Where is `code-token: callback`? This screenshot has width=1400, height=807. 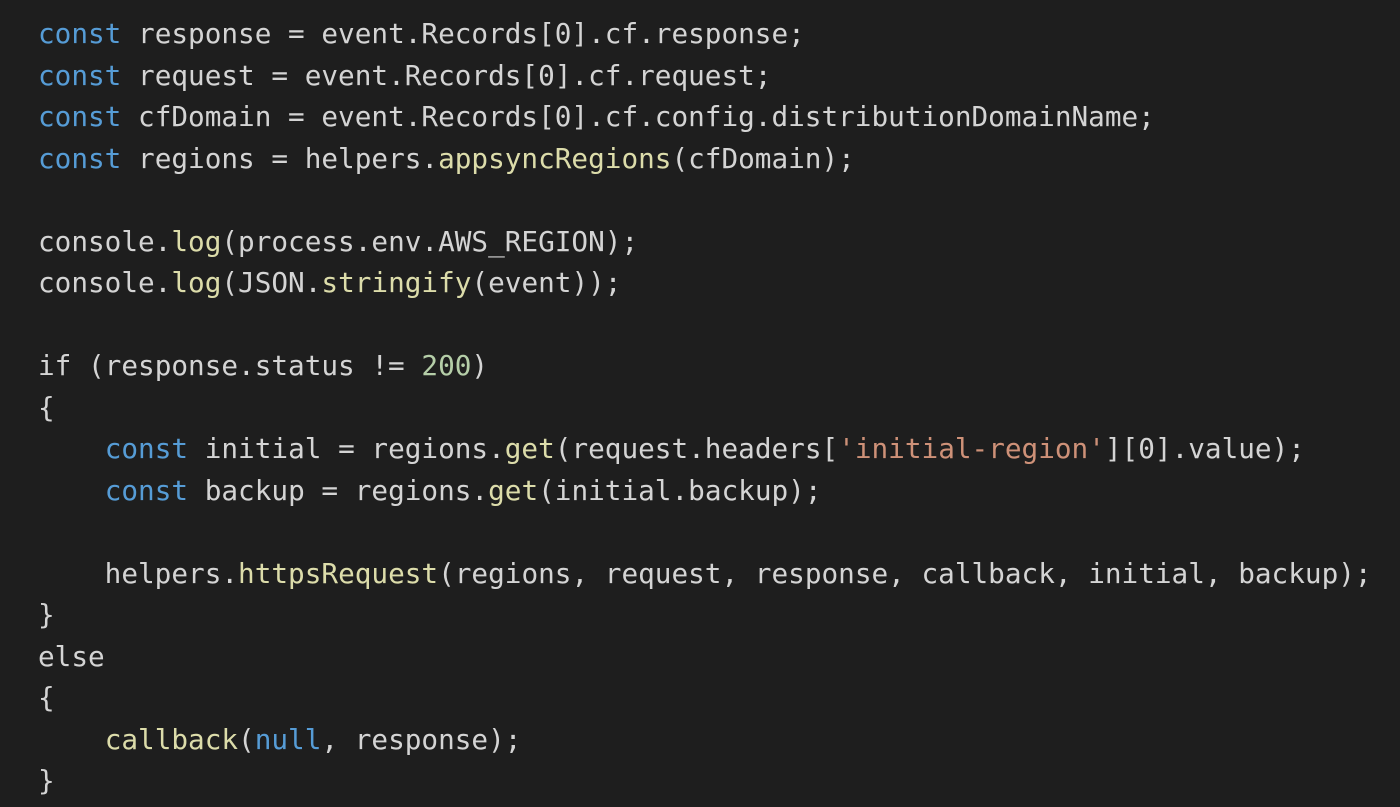 code-token: callback is located at coordinates (171, 739).